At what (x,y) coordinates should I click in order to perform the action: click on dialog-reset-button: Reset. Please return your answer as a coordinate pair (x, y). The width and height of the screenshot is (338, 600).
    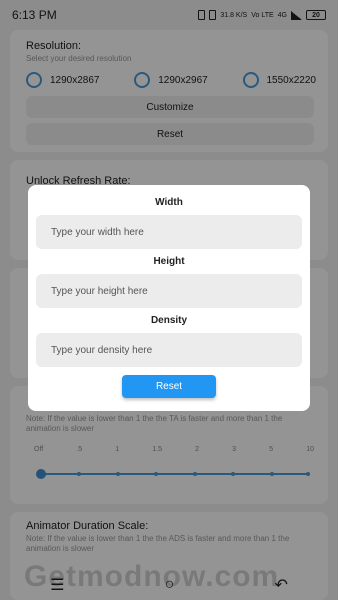
    Looking at the image, I should click on (169, 386).